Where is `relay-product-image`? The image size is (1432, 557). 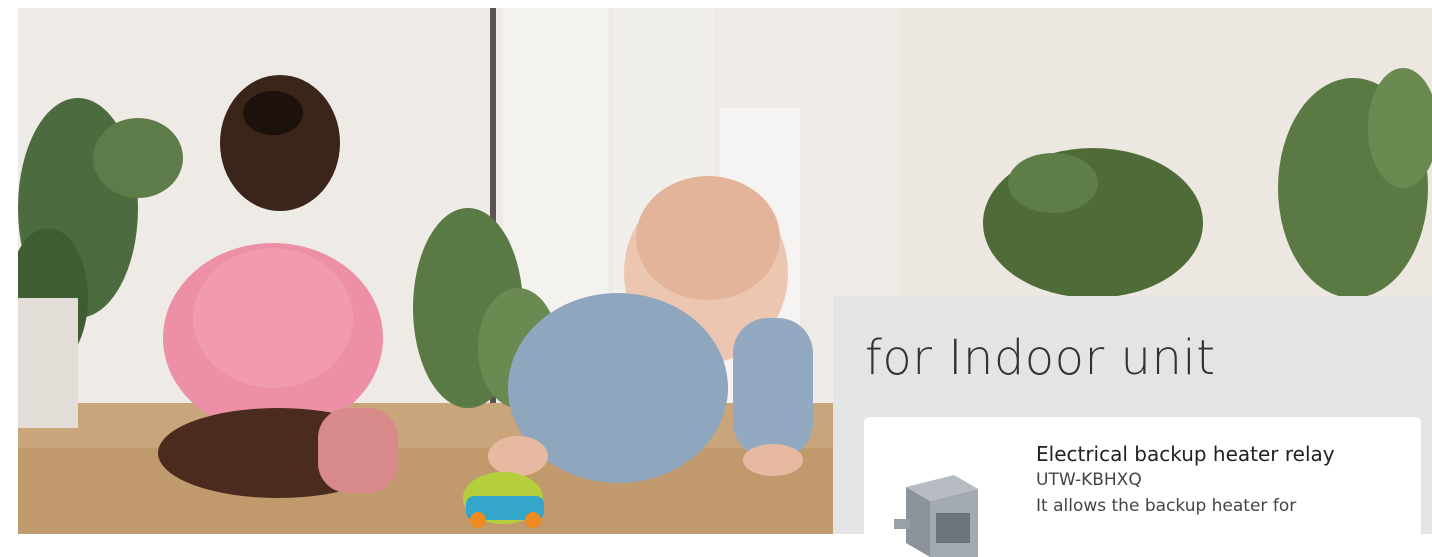 relay-product-image is located at coordinates (936, 516).